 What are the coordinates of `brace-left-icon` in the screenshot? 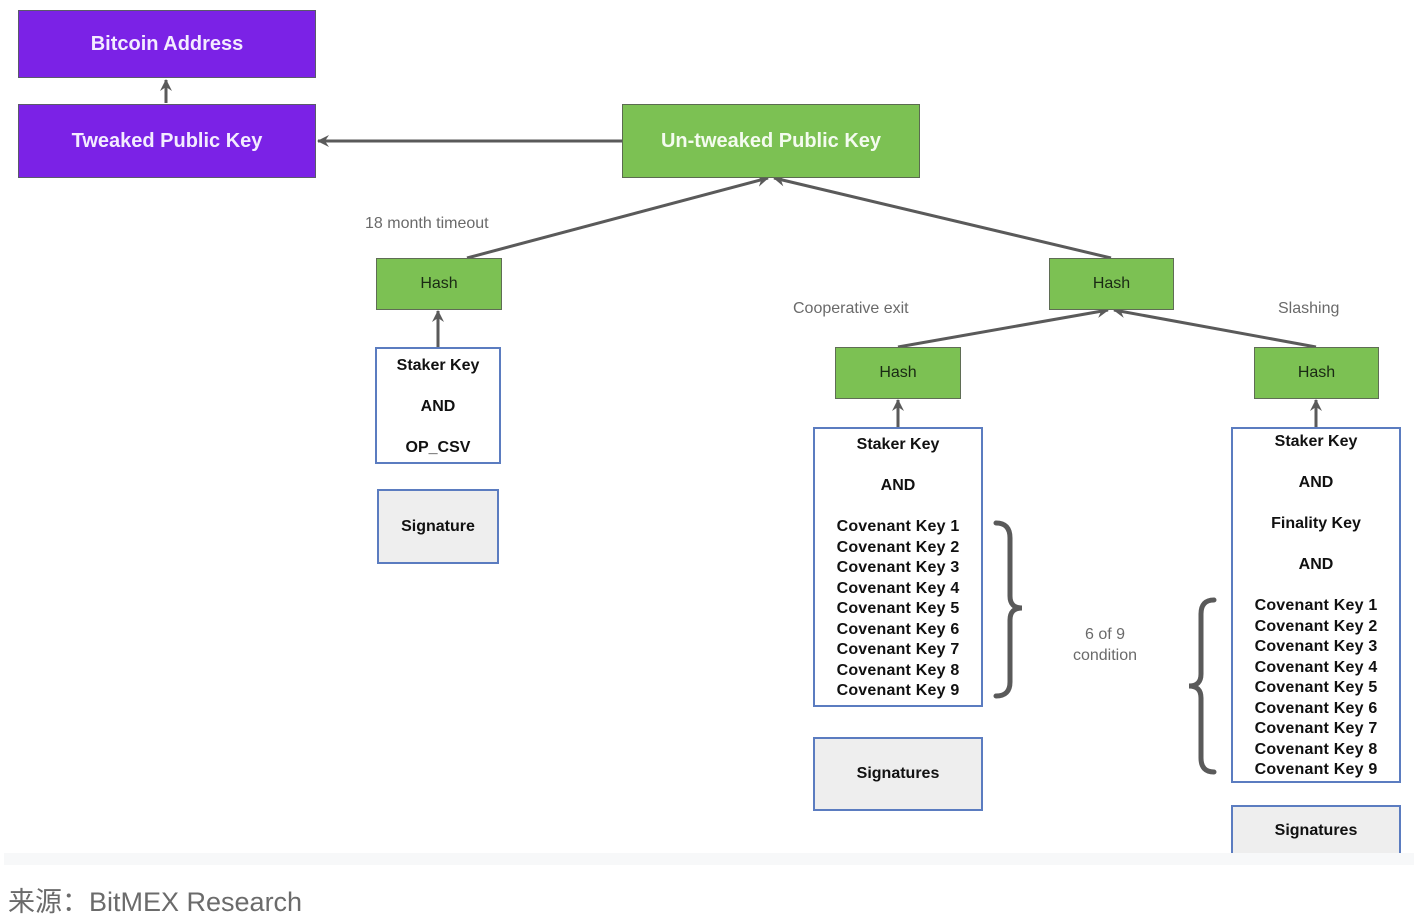 It's located at (1202, 686).